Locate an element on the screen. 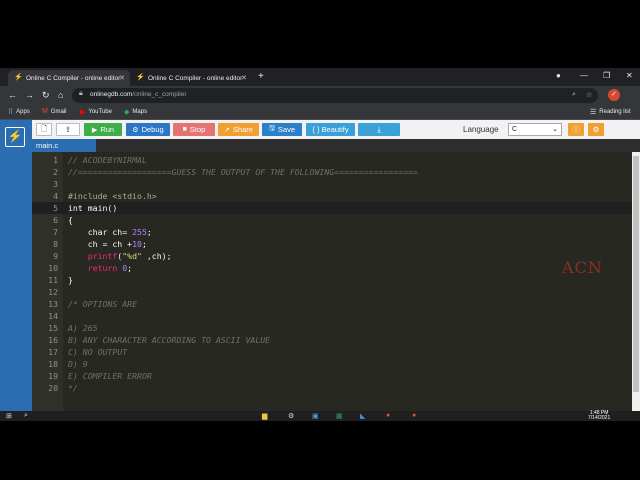 This screenshot has height=480, width=640. clock: 1:48 PM 7/14/2021 is located at coordinates (599, 416).